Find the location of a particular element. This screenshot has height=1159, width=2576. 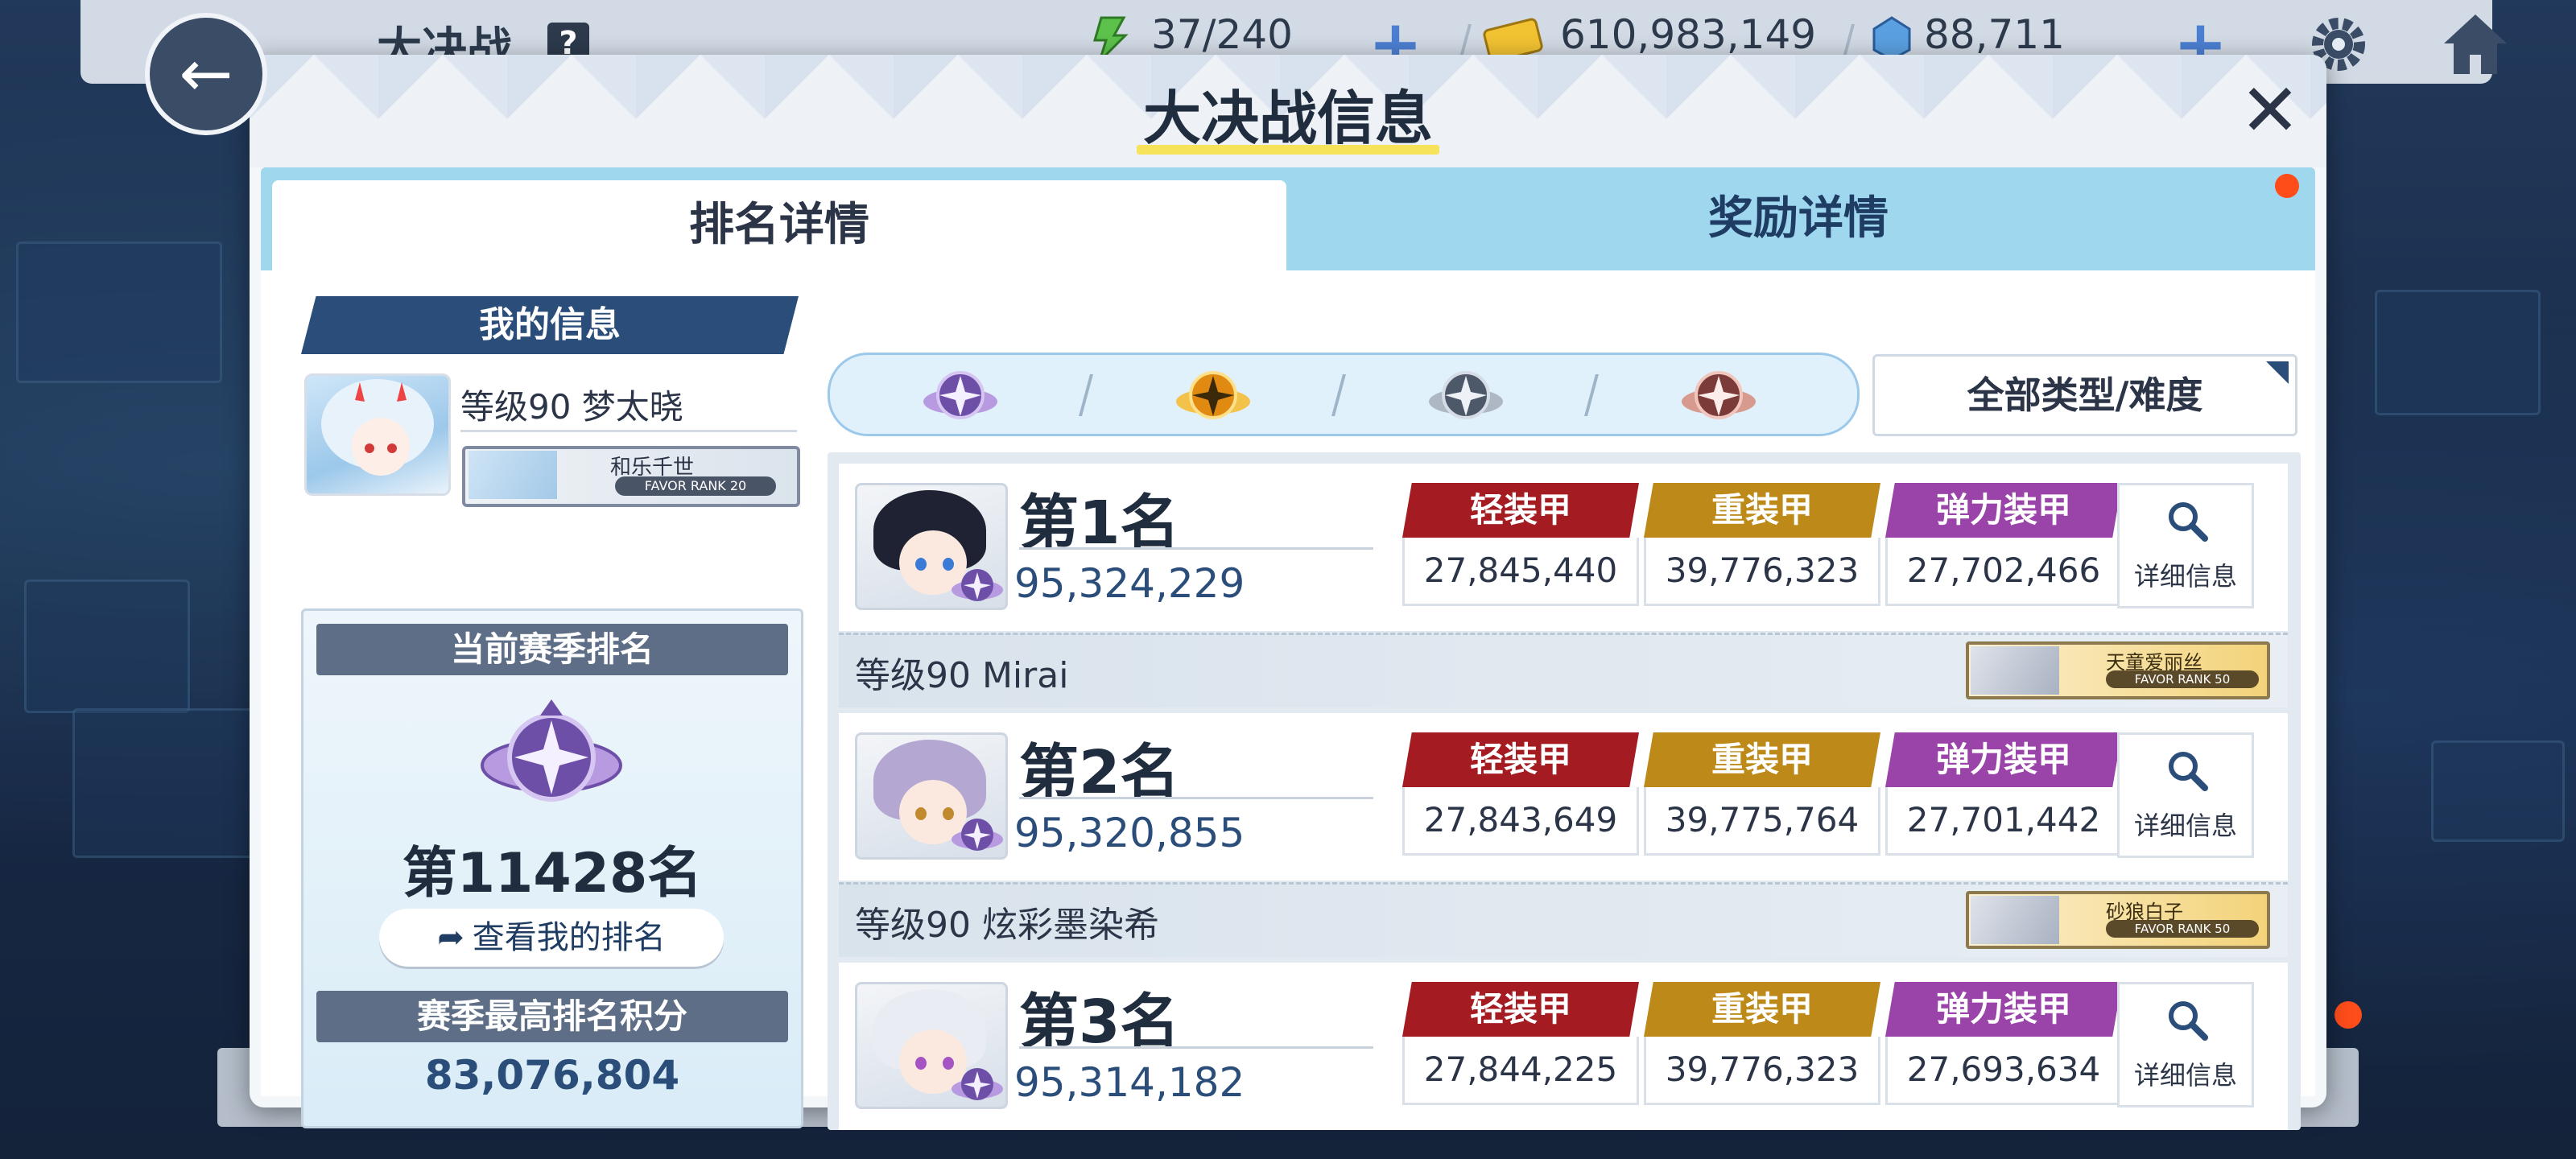

tab-rank-details: 排名详情 is located at coordinates (779, 225).